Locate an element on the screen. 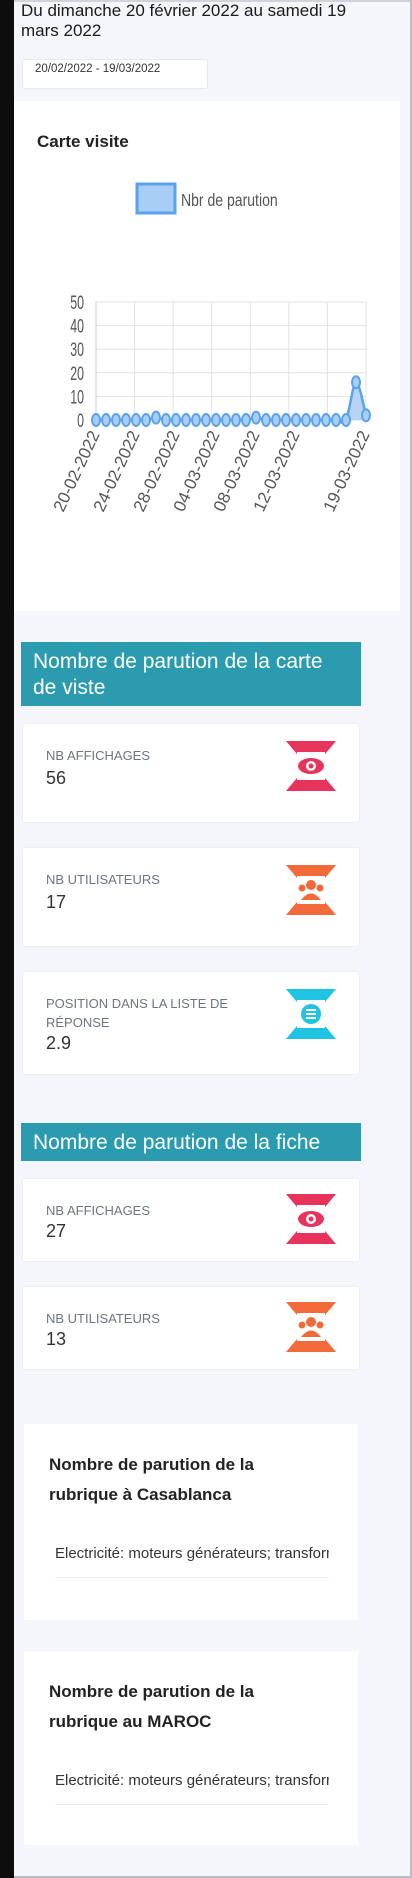  y-tick-label: 0 is located at coordinates (80, 420).